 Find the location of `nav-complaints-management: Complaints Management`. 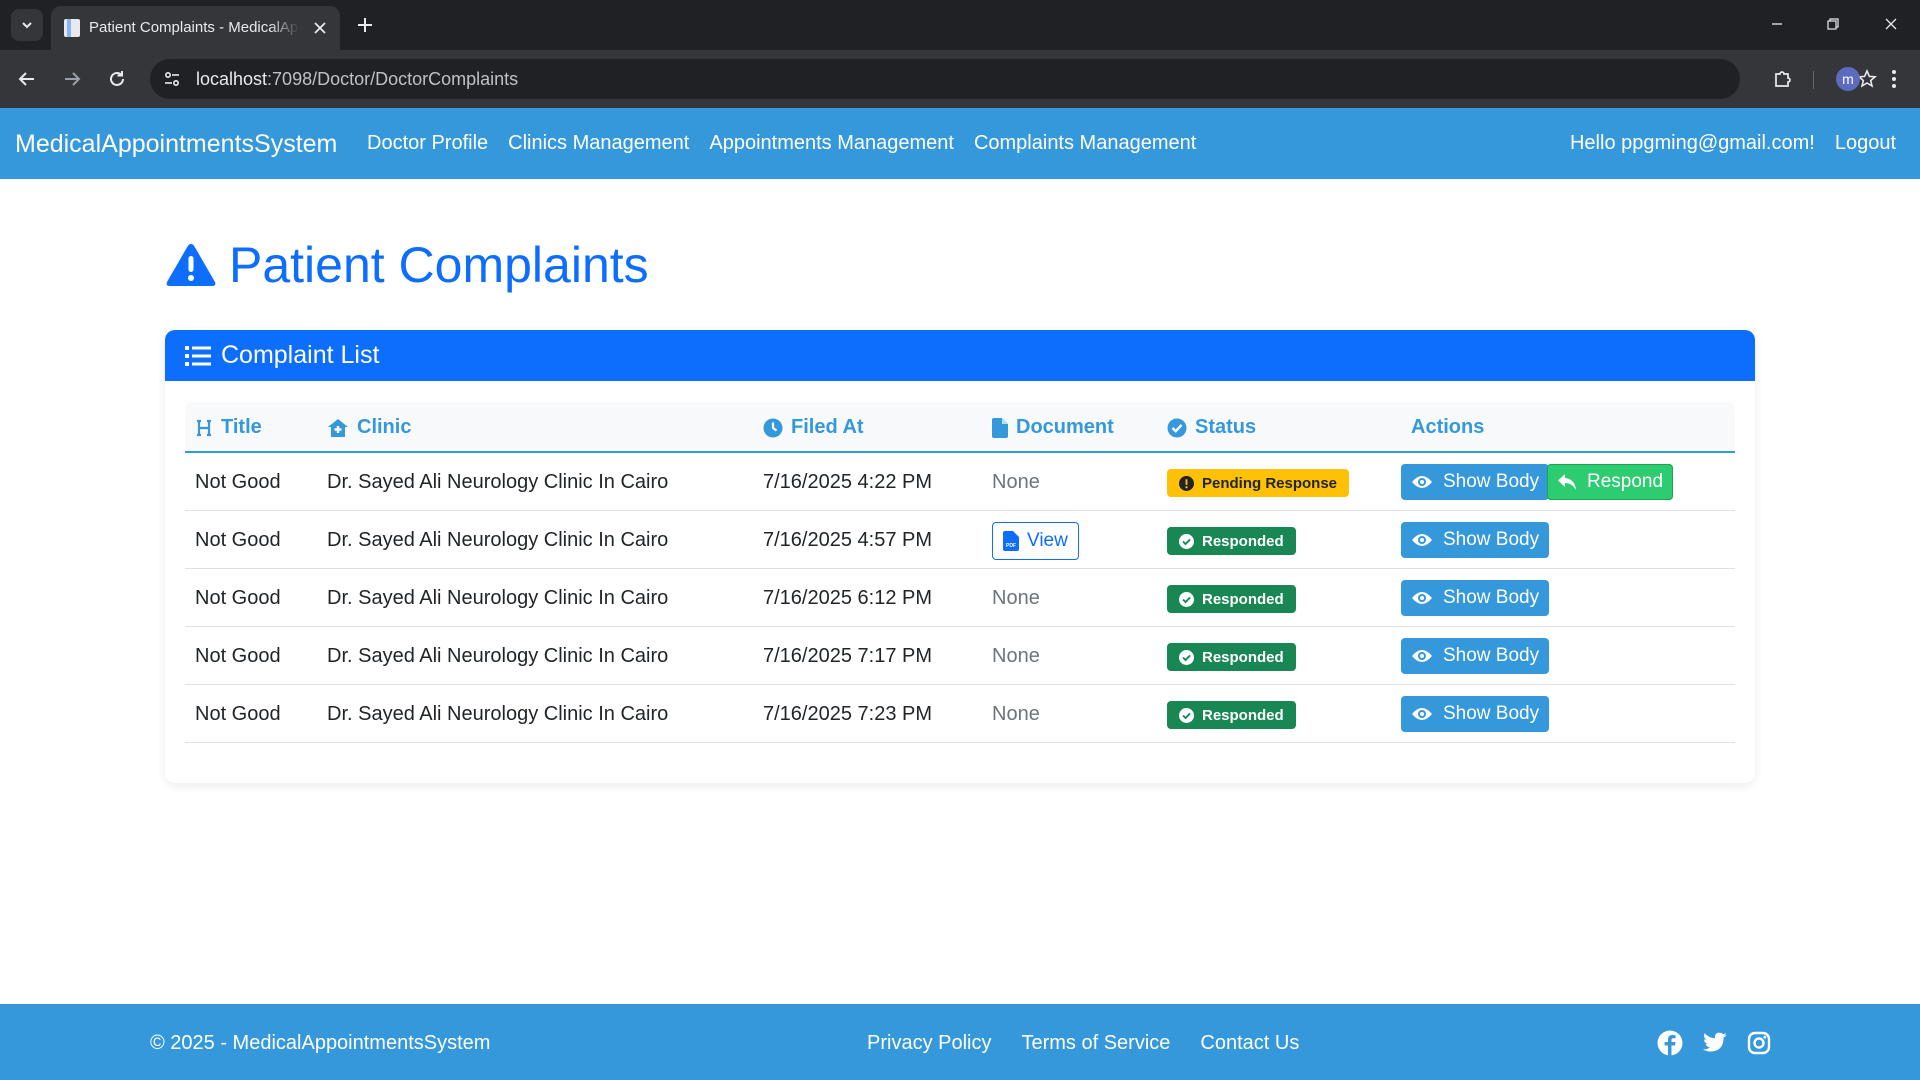

nav-complaints-management: Complaints Management is located at coordinates (1085, 143).